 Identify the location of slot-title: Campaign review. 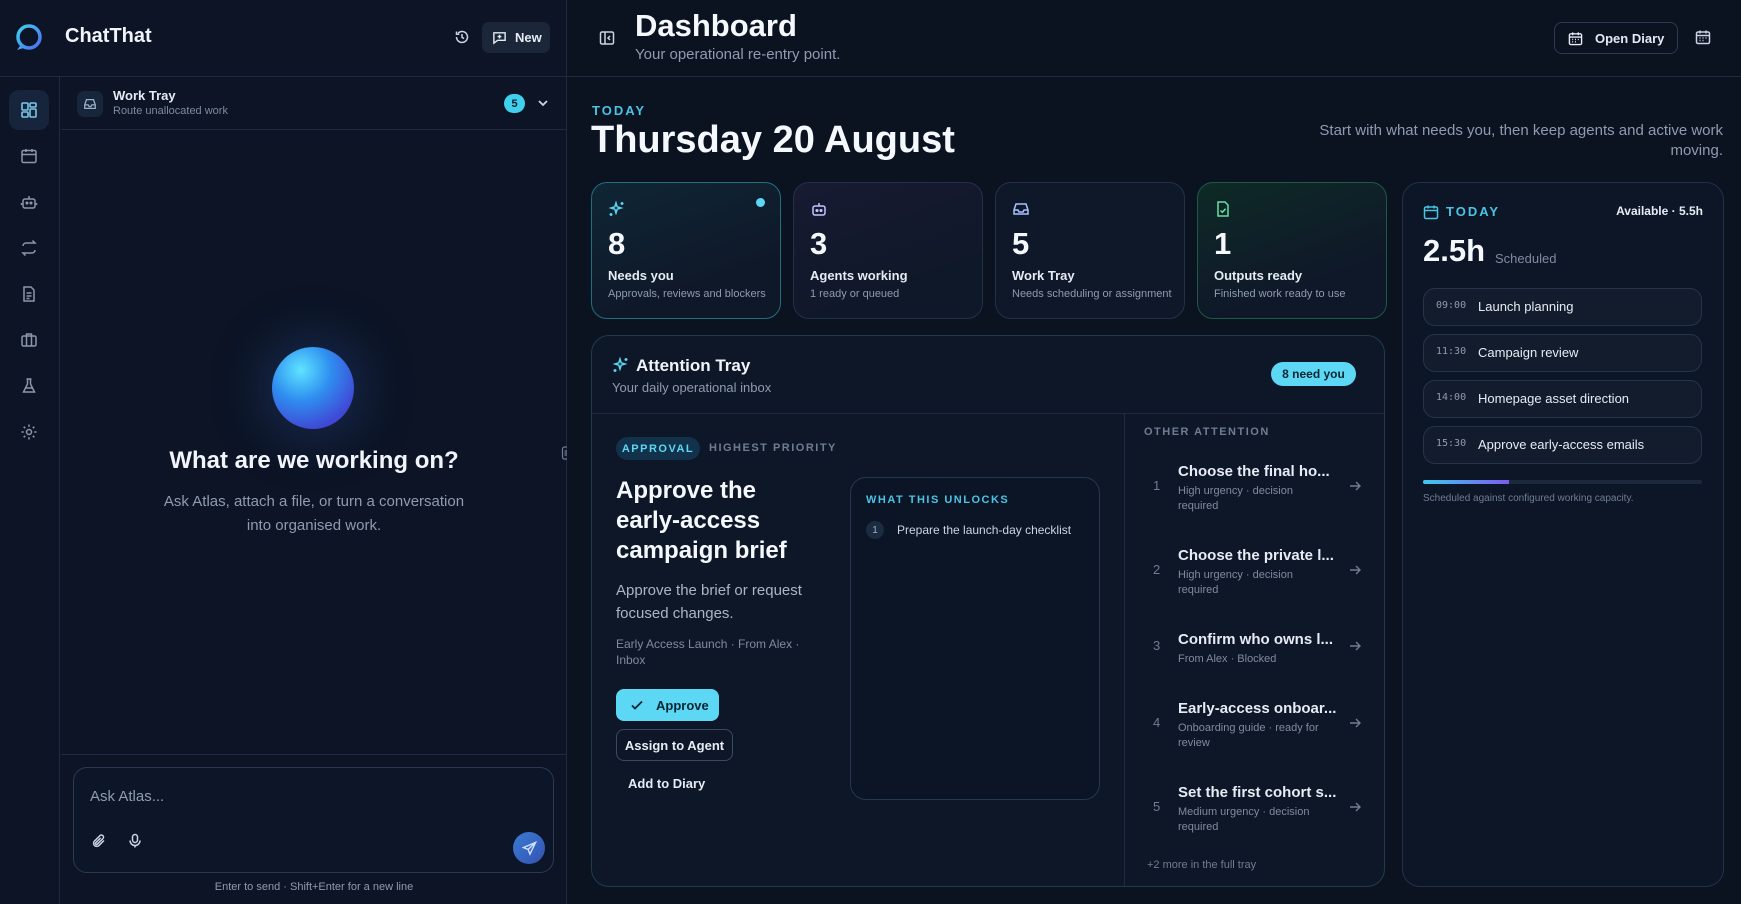
(1528, 352).